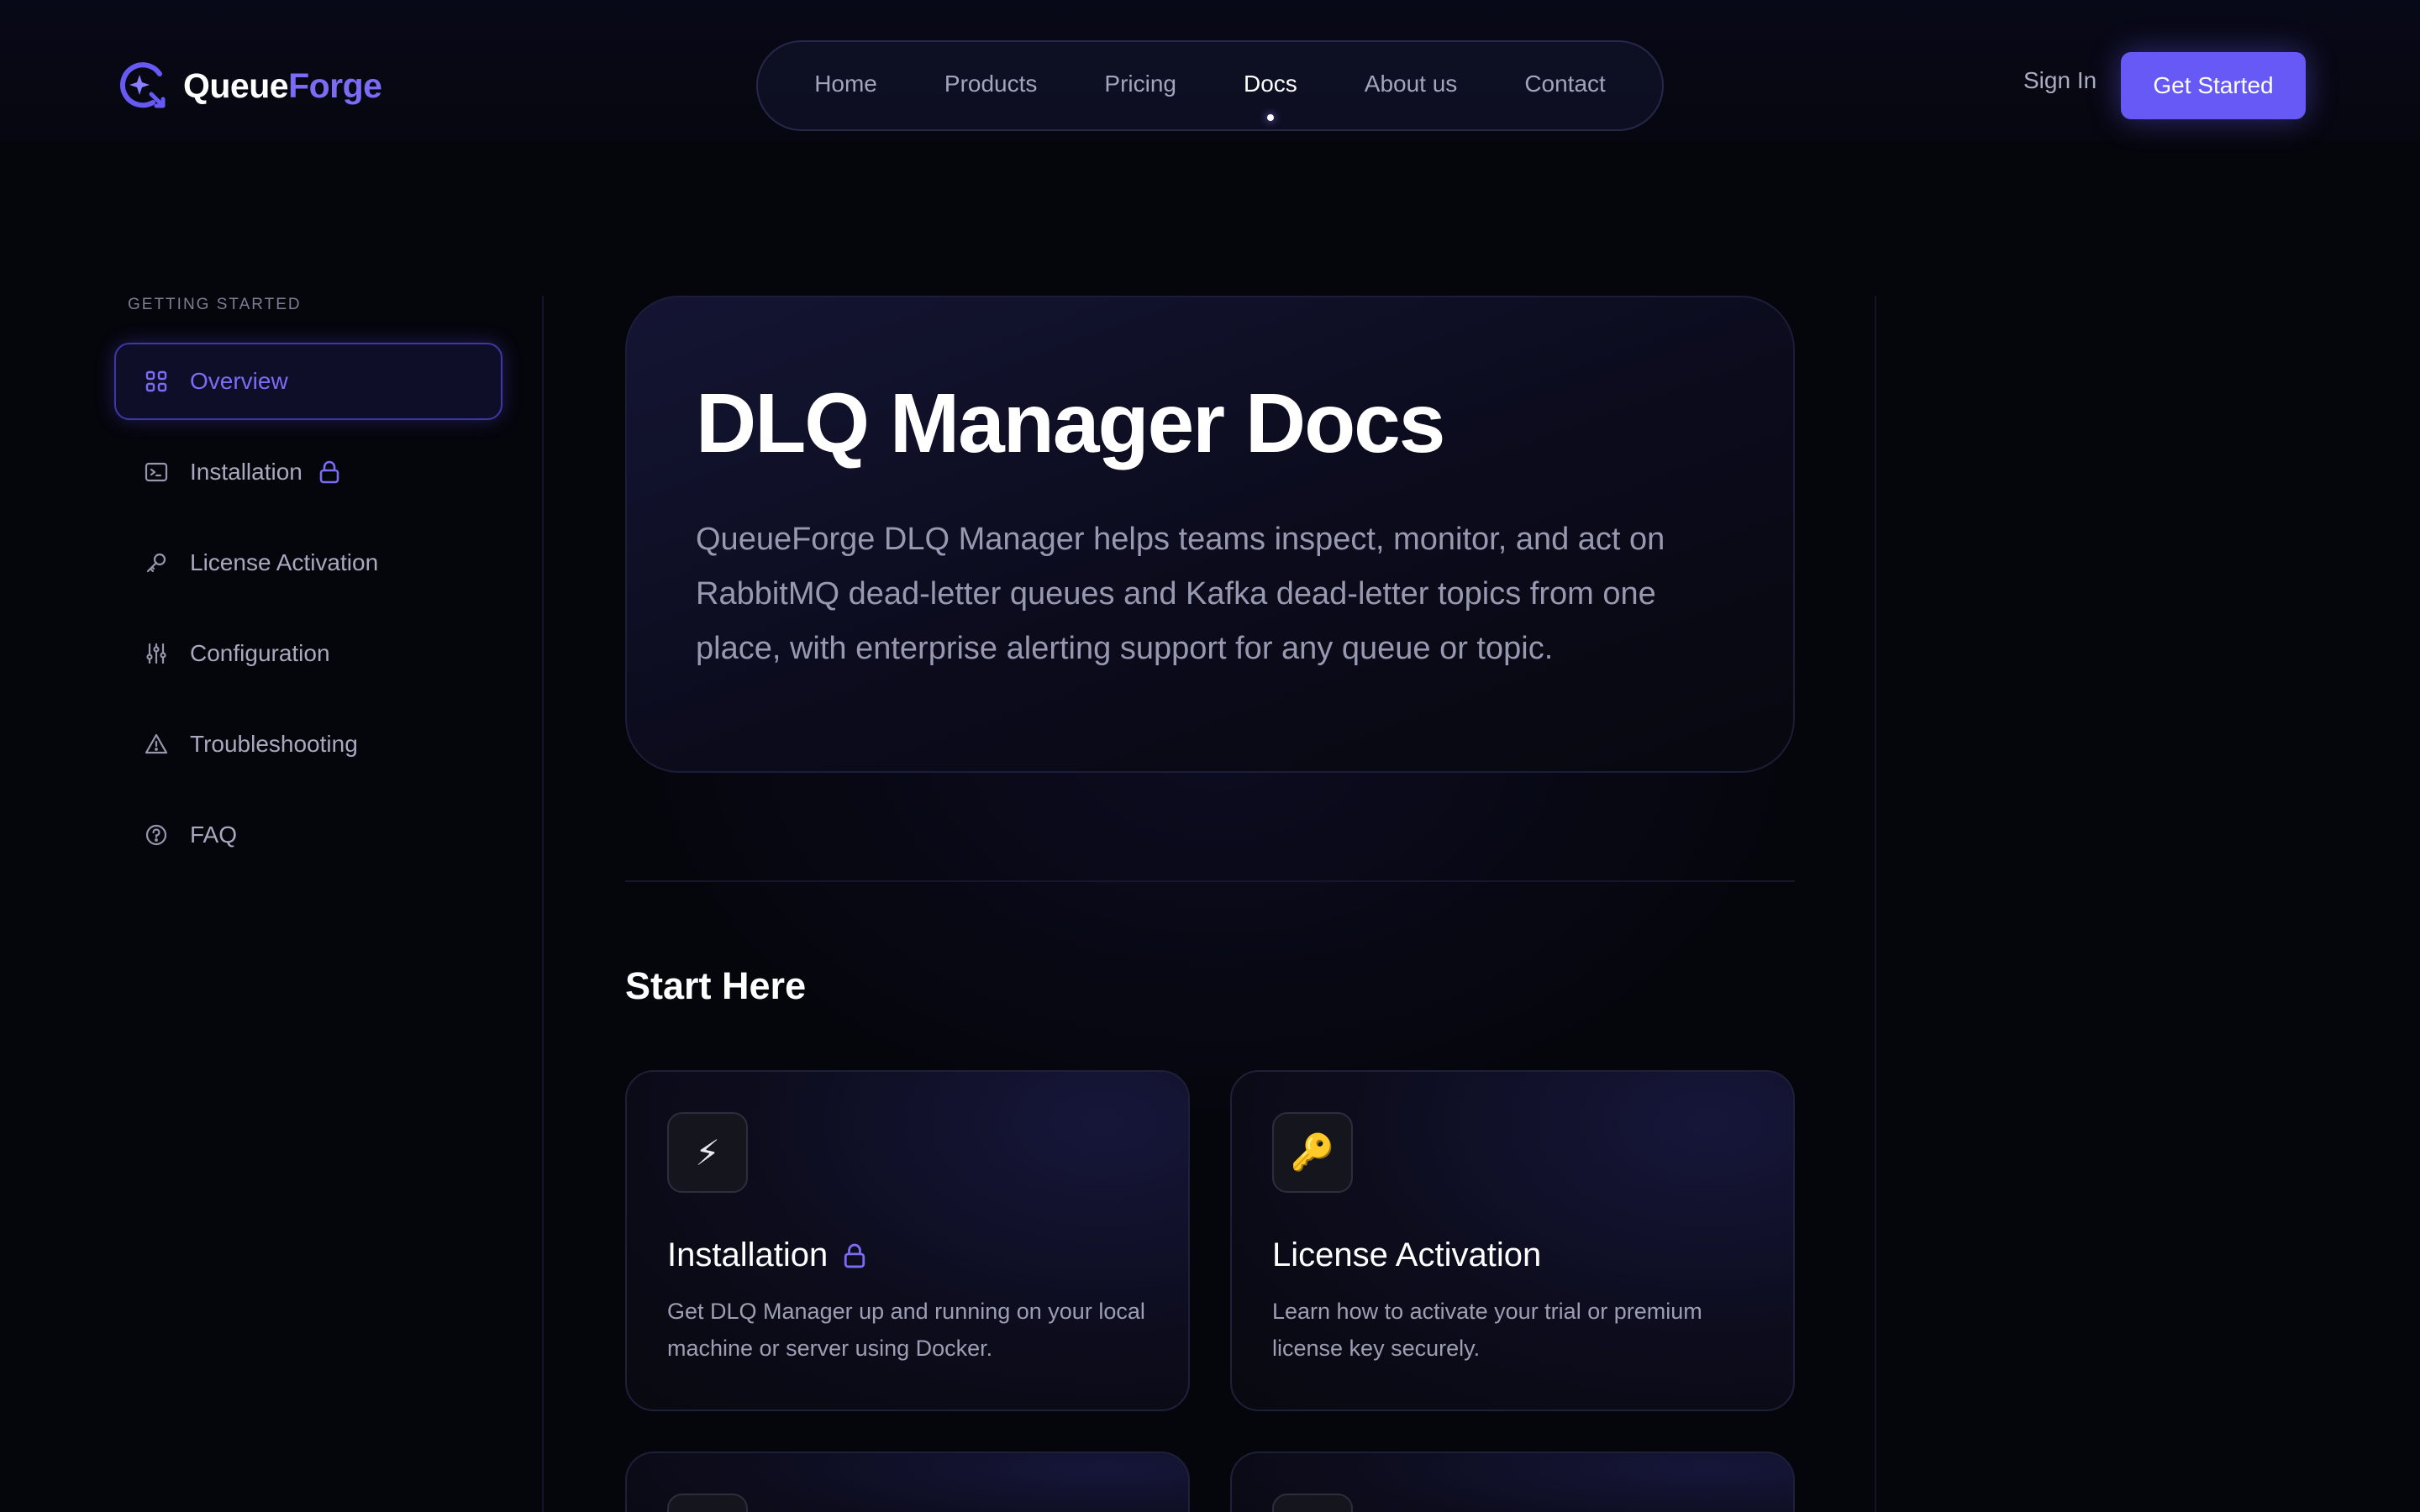 The image size is (2420, 1512). I want to click on sidebar-item-installation: Installation, so click(308, 472).